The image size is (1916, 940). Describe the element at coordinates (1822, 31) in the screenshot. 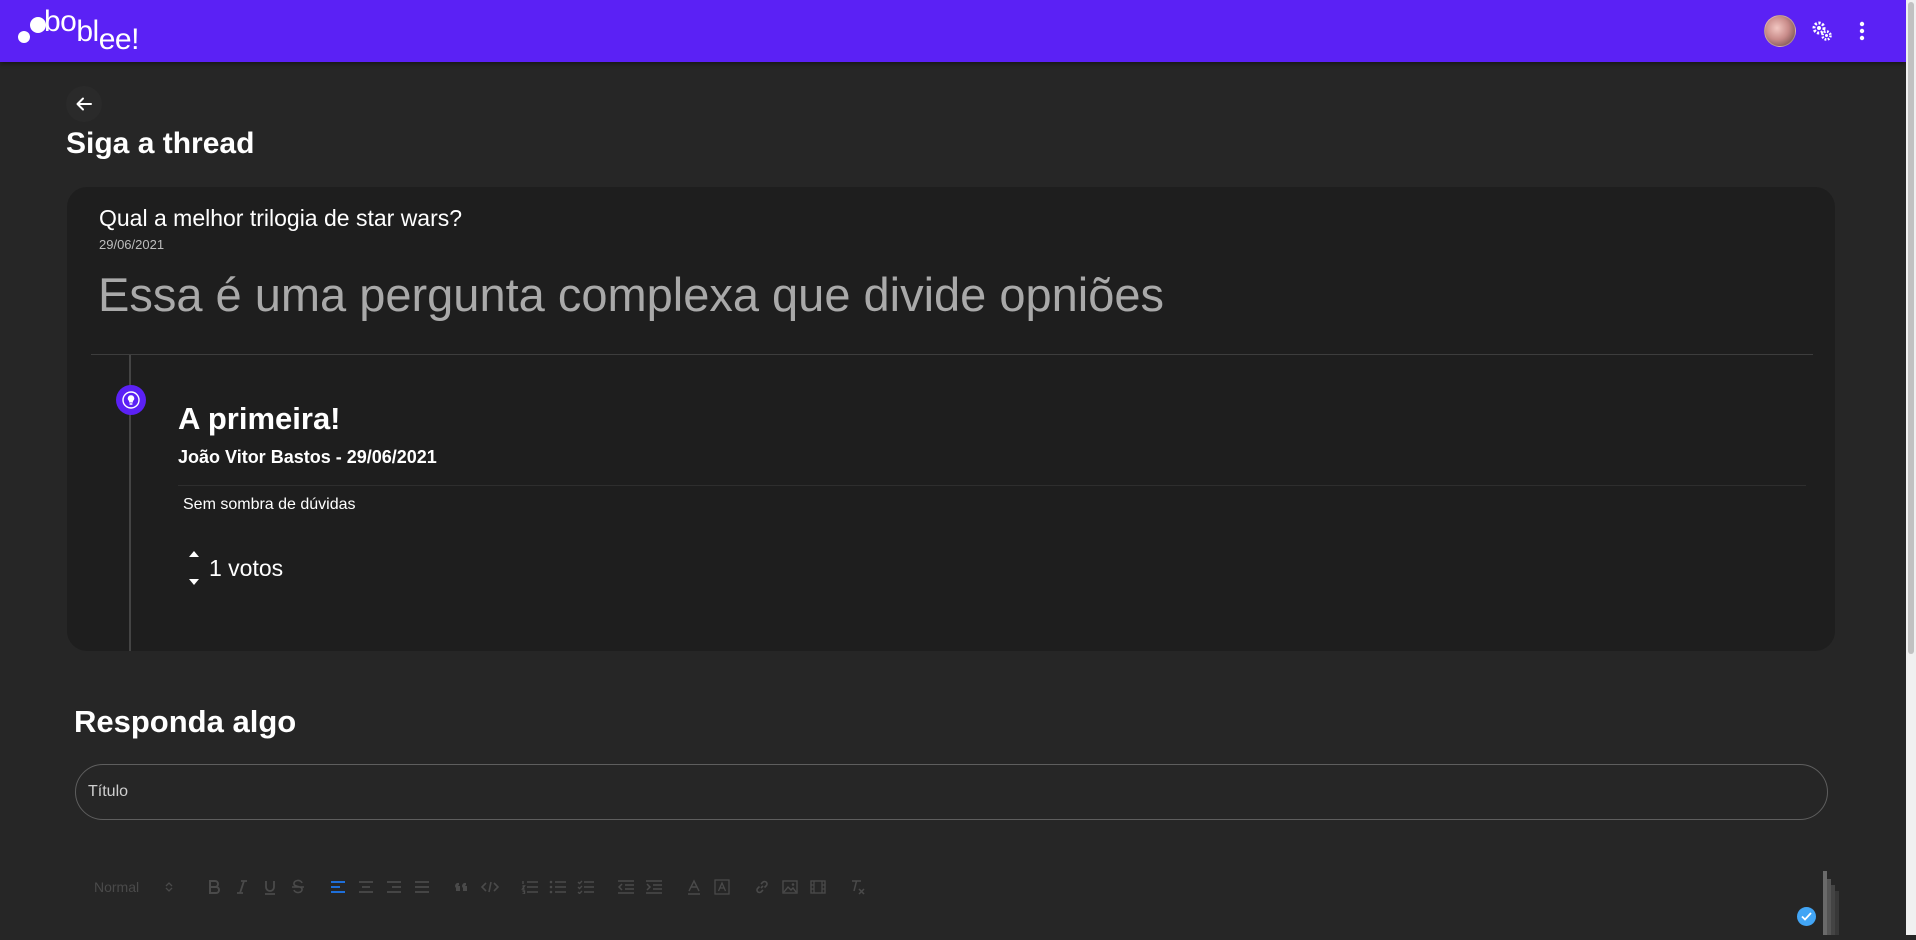

I see `gears-icon` at that location.